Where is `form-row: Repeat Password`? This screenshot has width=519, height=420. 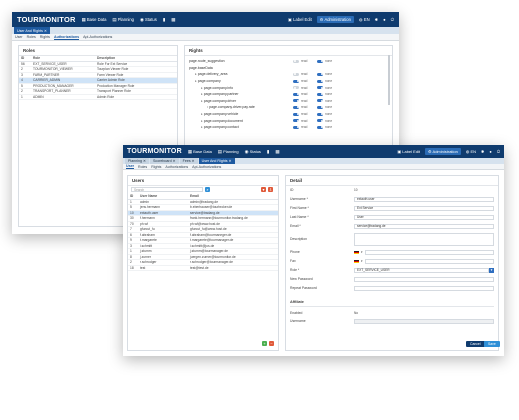 form-row: Repeat Password is located at coordinates (392, 288).